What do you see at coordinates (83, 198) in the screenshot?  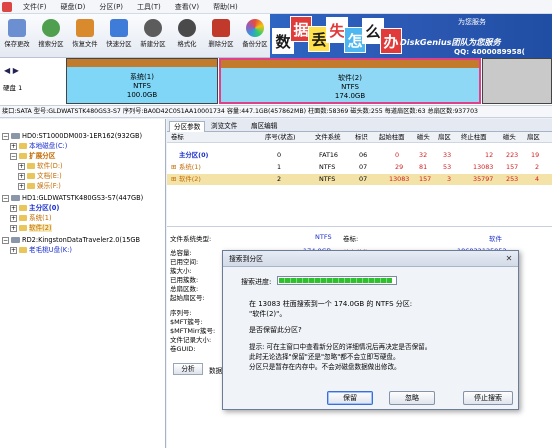 I see `tree-disk-label: HD1:GLDWATSTK480GS3-S7(447GB)` at bounding box center [83, 198].